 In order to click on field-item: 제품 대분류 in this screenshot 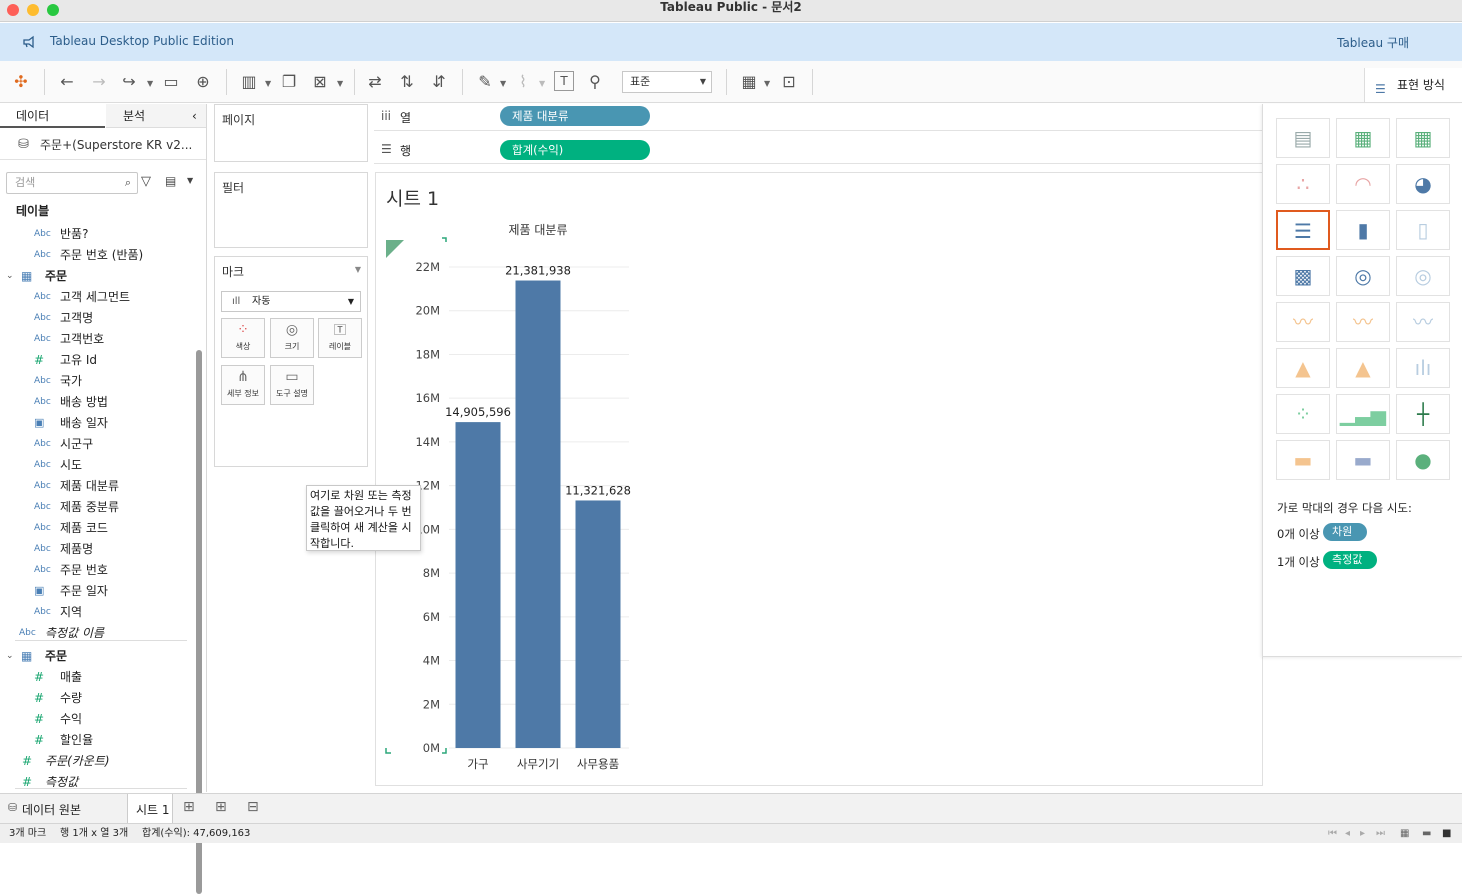, I will do `click(89, 486)`.